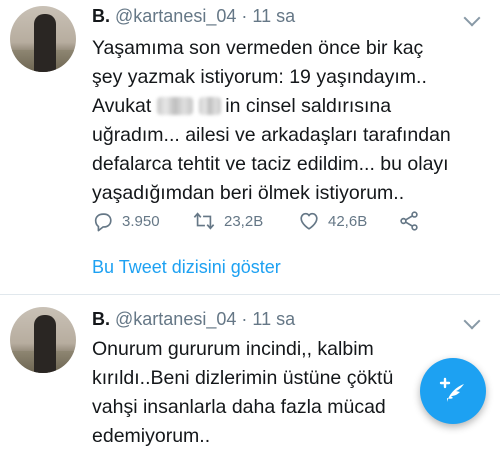  What do you see at coordinates (258, 48) in the screenshot?
I see `tweet-line: Yaşamıma son vermeden önce bir kaç` at bounding box center [258, 48].